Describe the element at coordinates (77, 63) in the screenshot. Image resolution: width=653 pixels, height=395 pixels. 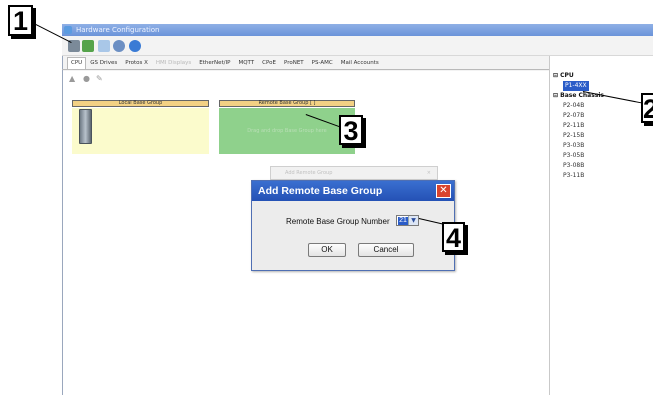
I see `tab-cpu: CPU` at that location.